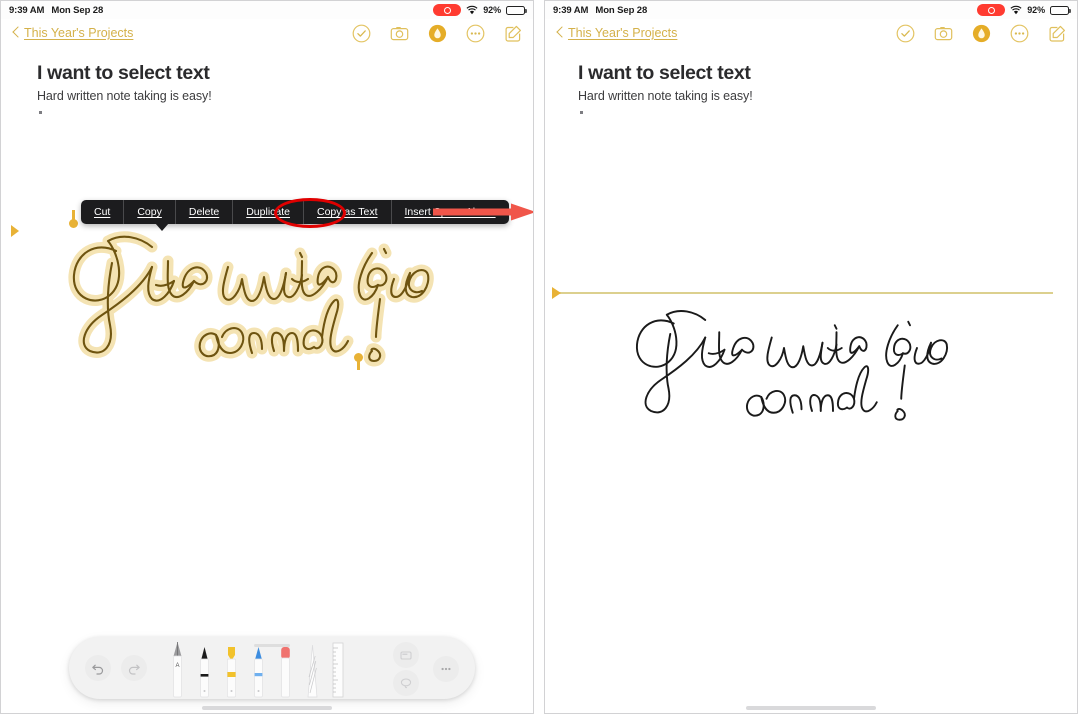 Image resolution: width=1080 pixels, height=720 pixels. I want to click on handwriting-strokes-plain, so click(805, 369).